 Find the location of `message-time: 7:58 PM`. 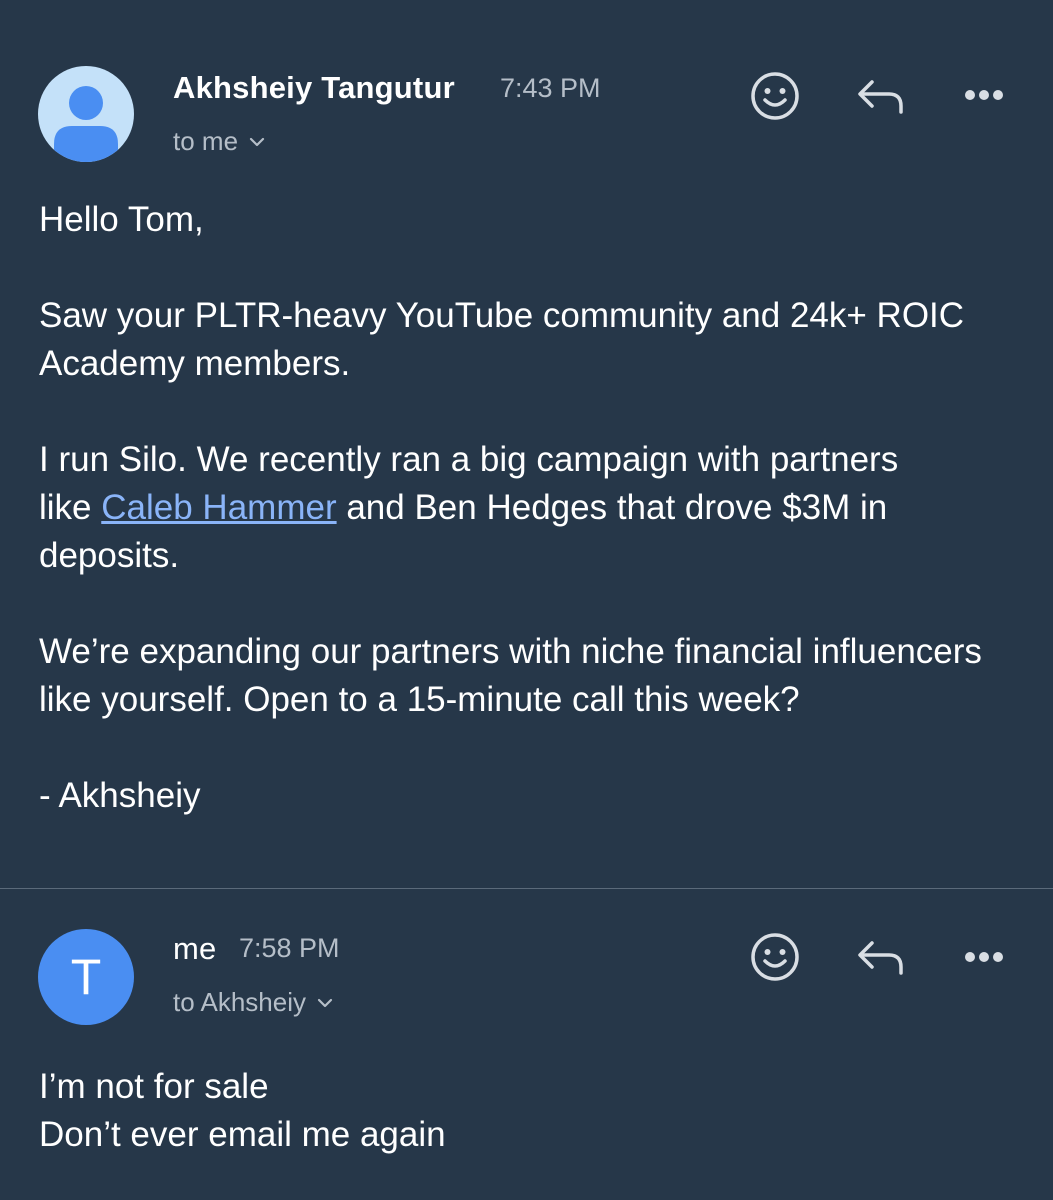

message-time: 7:58 PM is located at coordinates (289, 948).